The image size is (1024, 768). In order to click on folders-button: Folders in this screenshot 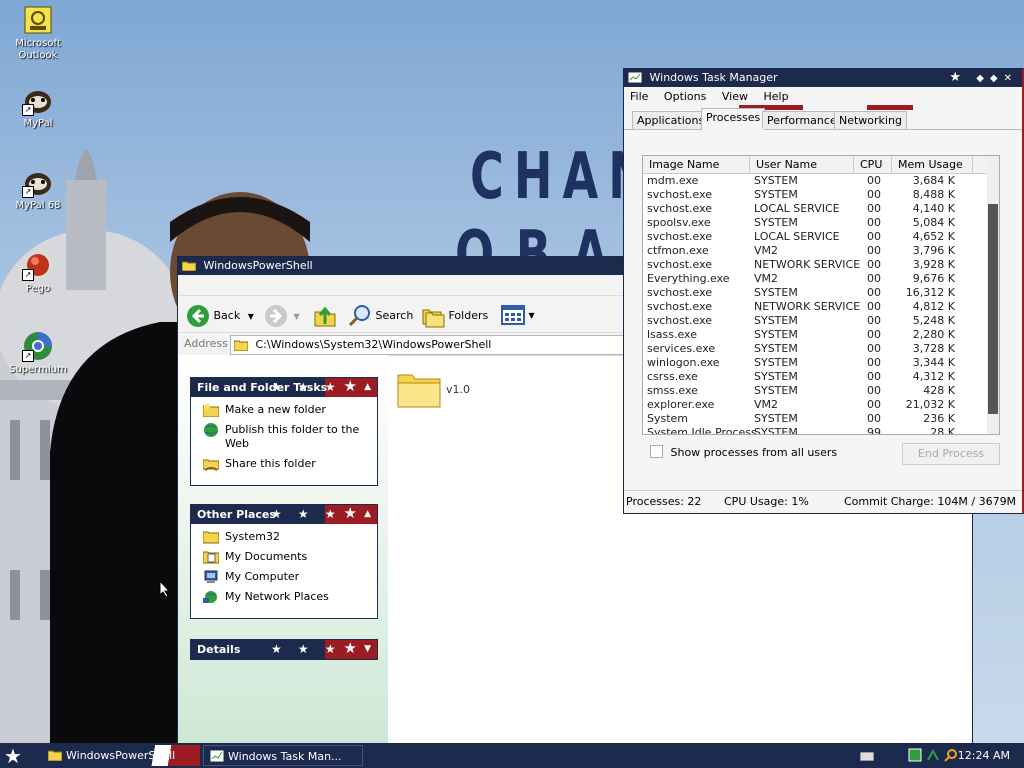, I will do `click(454, 316)`.